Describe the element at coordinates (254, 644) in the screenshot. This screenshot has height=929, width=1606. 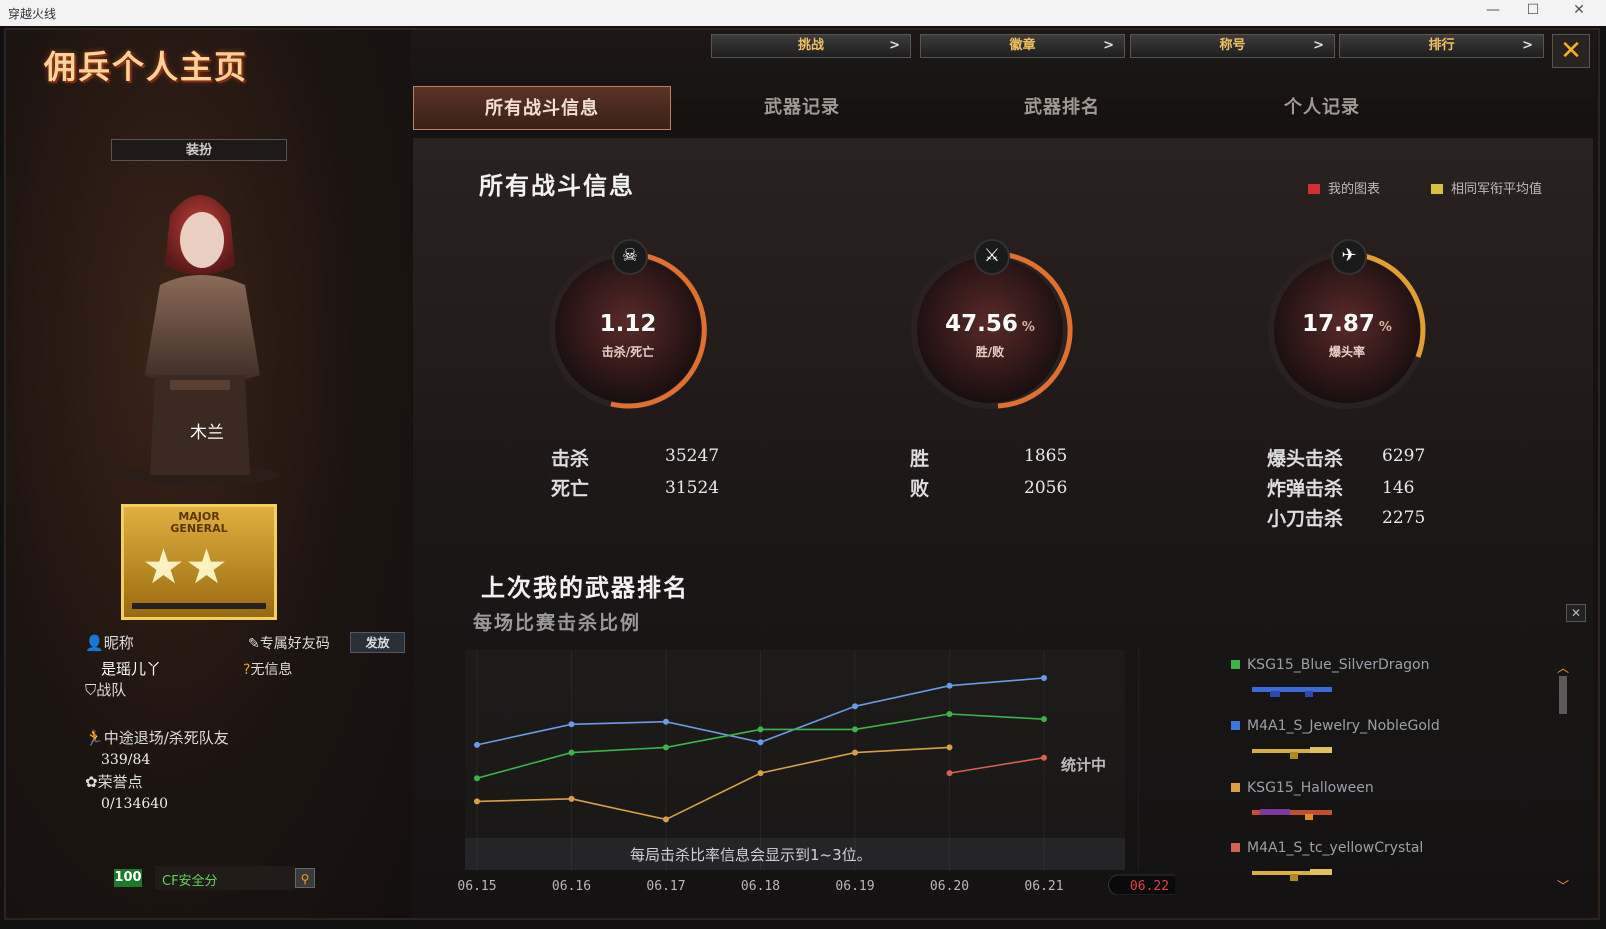
I see `tag-icon: ✎` at that location.